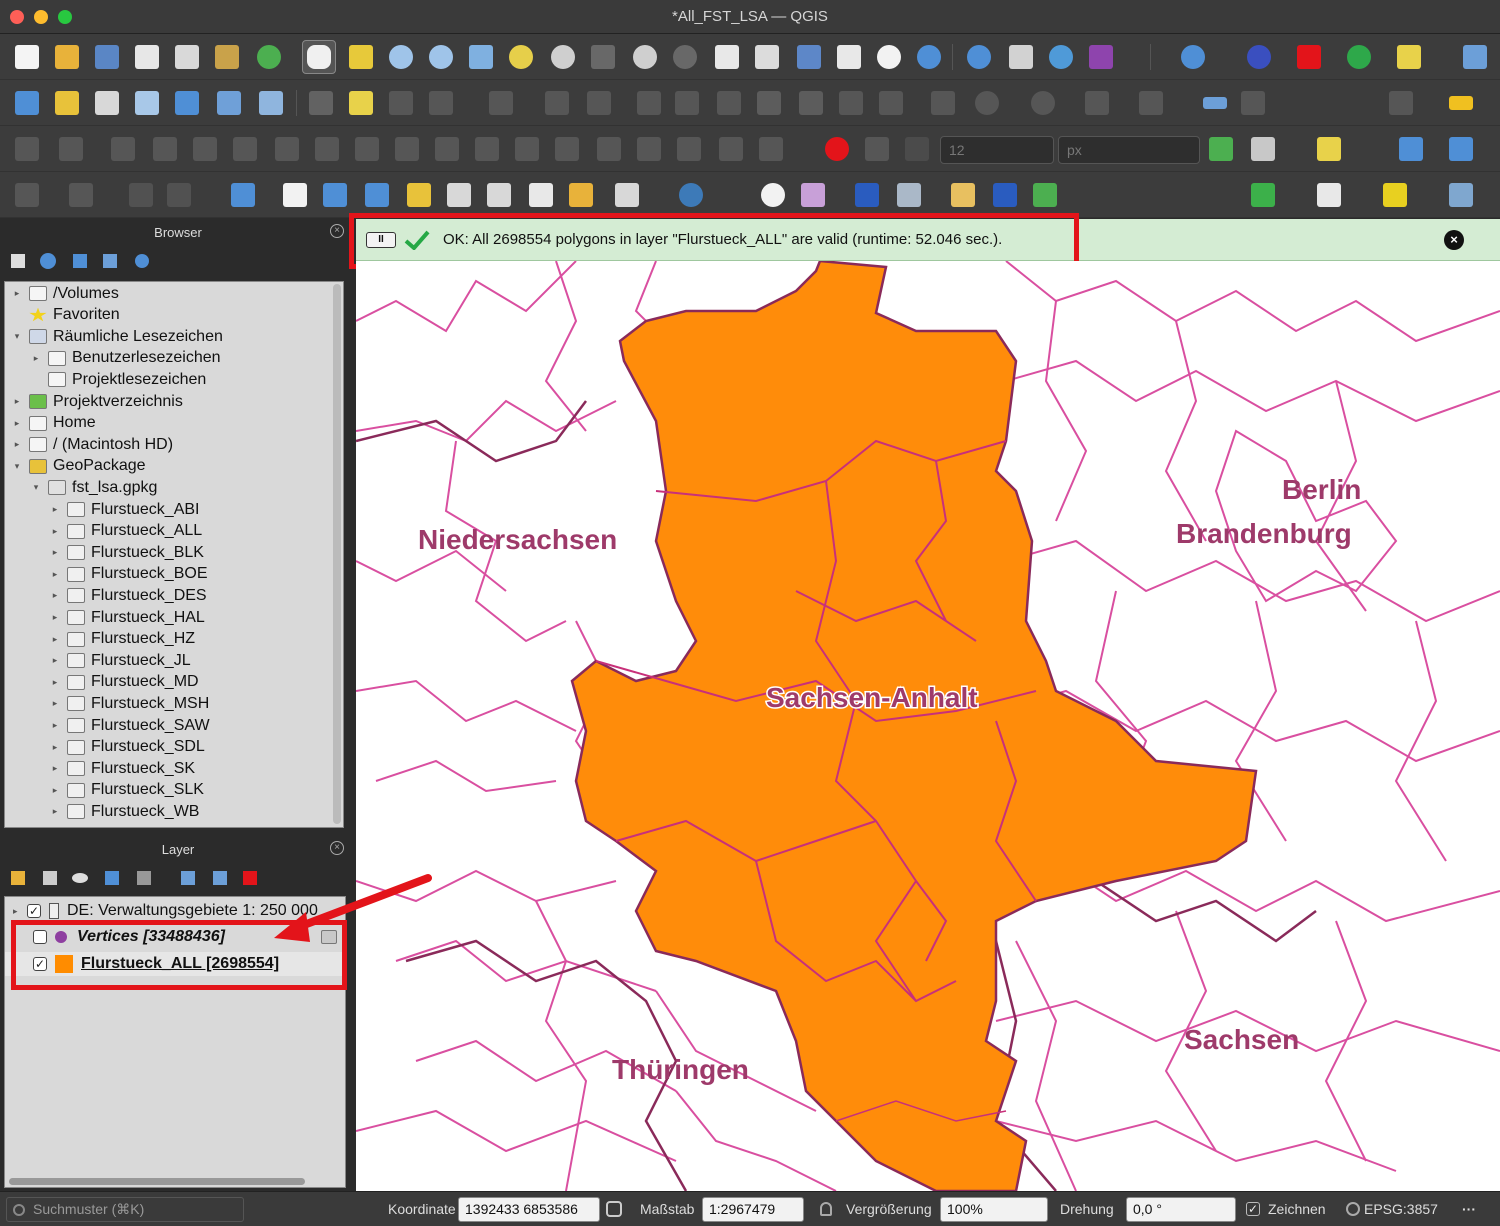 The width and height of the screenshot is (1500, 1226). Describe the element at coordinates (917, 149) in the screenshot. I see `snapping-type-button` at that location.